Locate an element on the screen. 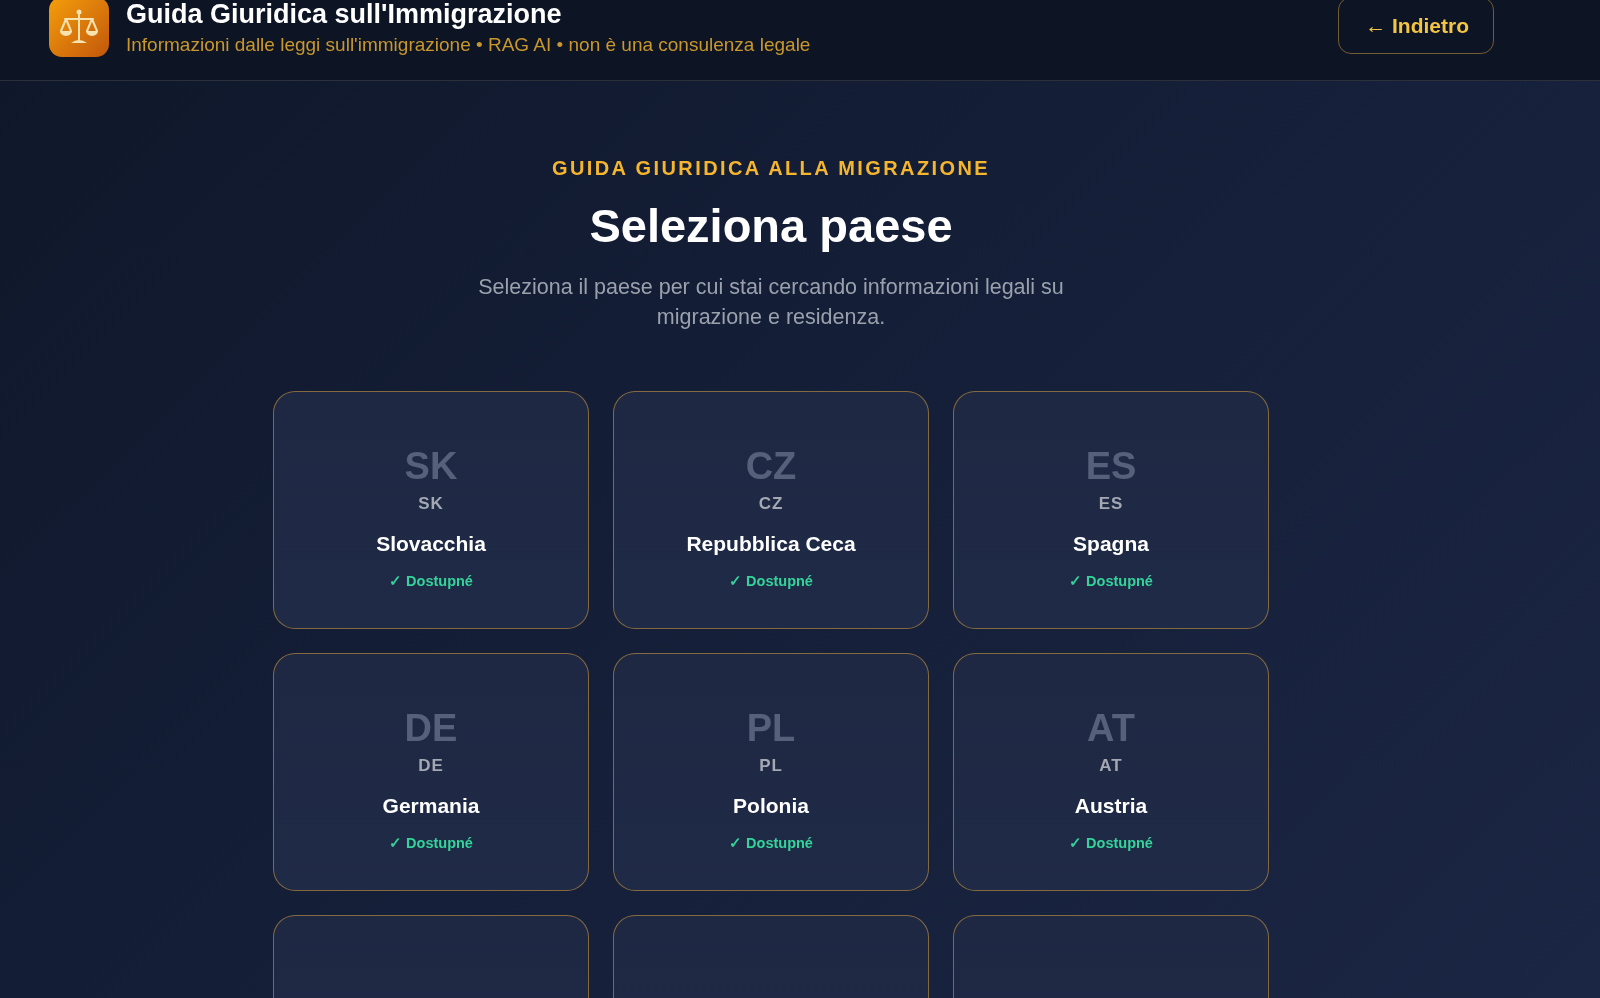 The height and width of the screenshot is (998, 1600). scales-icon is located at coordinates (79, 28).